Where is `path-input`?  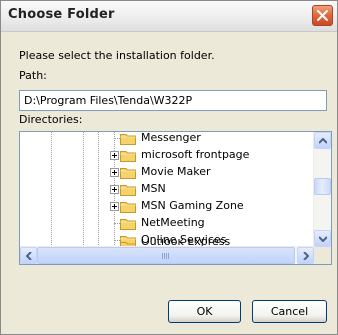 path-input is located at coordinates (173, 100).